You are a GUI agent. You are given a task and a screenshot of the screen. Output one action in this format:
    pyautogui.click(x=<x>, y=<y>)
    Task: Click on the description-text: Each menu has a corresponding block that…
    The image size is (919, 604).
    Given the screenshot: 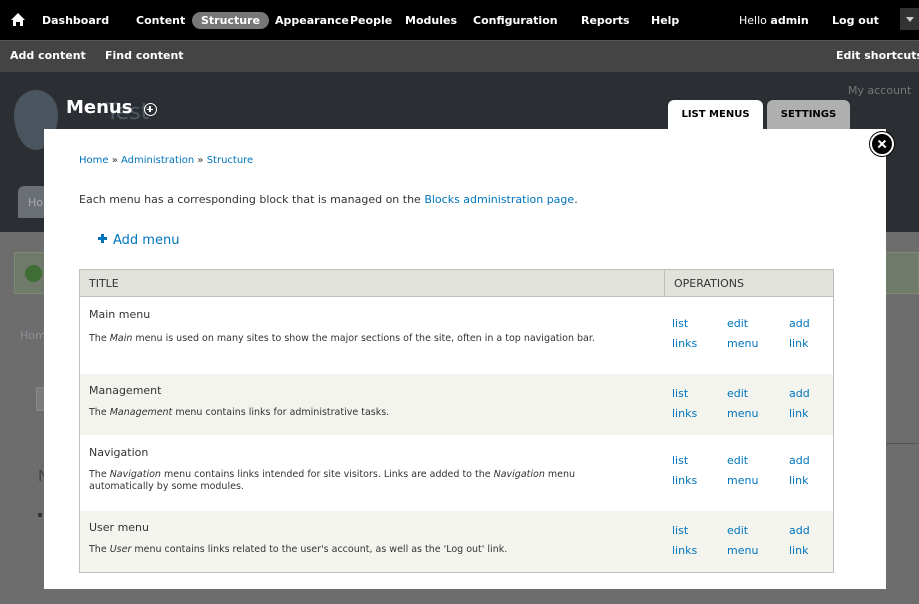 What is the action you would take?
    pyautogui.click(x=252, y=199)
    